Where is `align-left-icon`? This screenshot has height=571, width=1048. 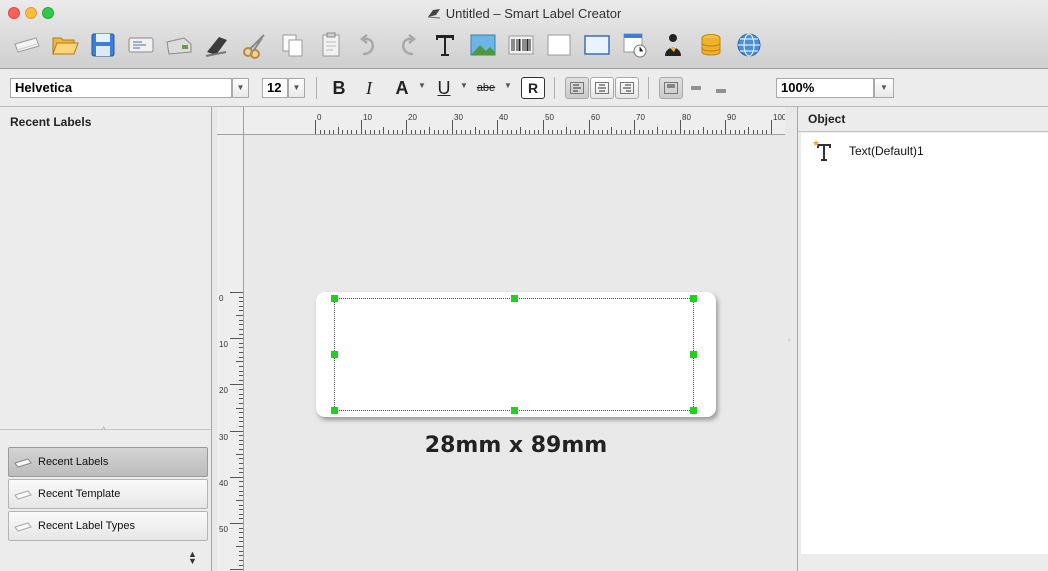
align-left-icon is located at coordinates (577, 88).